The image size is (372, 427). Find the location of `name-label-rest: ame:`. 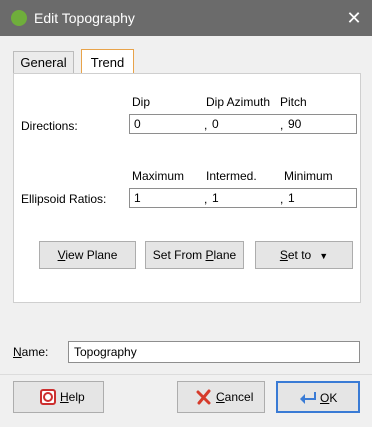

name-label-rest: ame: is located at coordinates (35, 352).